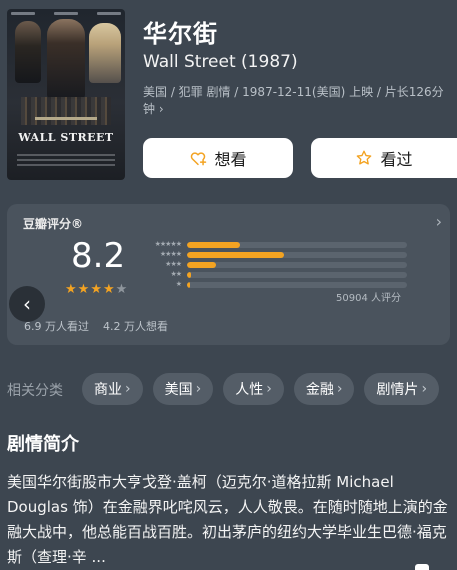 The image size is (457, 570). Describe the element at coordinates (168, 244) in the screenshot. I see `distribution-stars: ★★★★★` at that location.